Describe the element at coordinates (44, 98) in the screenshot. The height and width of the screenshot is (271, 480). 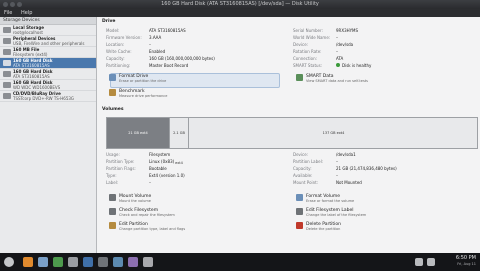
I see `device-subtitle: TSSTcorp DVD+-RW TS-H653G` at that location.